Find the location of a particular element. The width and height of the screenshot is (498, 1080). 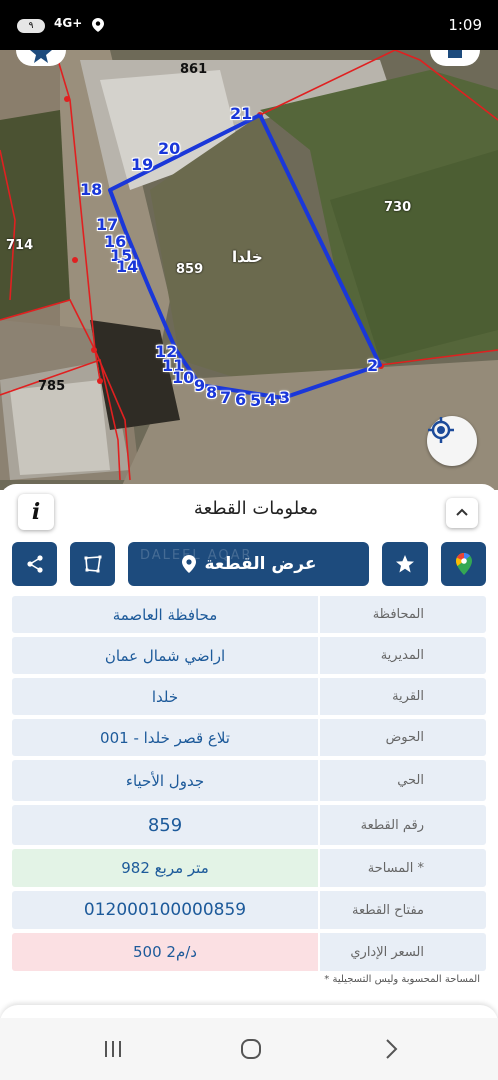

vertex-label: 3 is located at coordinates (285, 397).